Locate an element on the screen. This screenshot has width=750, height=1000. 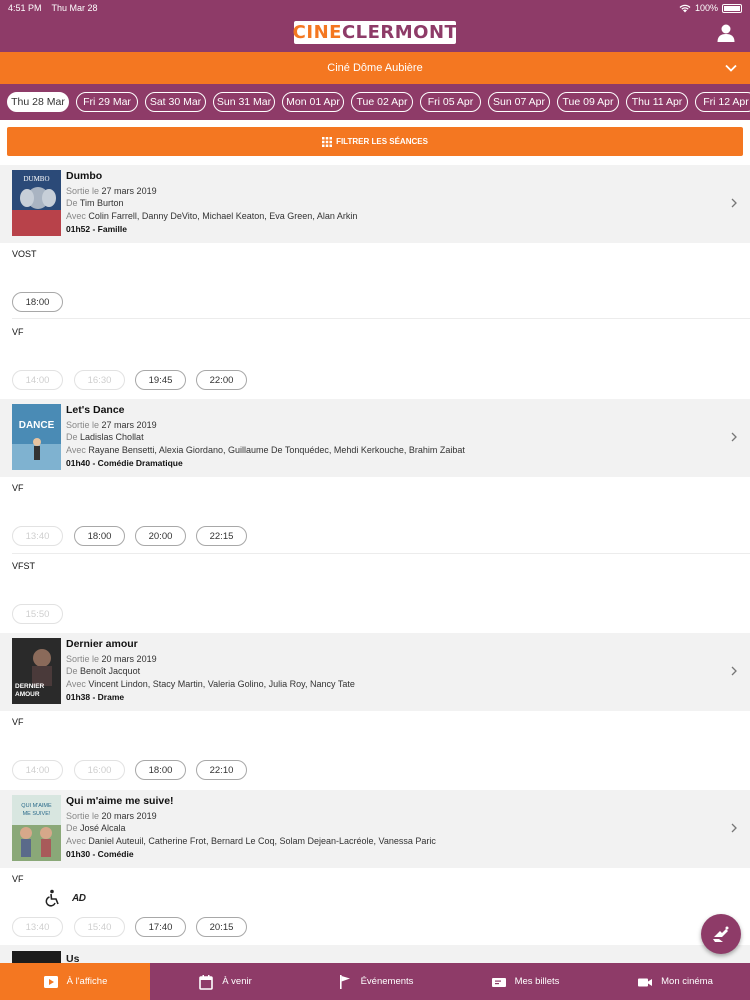
promo-fab-button is located at coordinates (721, 934).